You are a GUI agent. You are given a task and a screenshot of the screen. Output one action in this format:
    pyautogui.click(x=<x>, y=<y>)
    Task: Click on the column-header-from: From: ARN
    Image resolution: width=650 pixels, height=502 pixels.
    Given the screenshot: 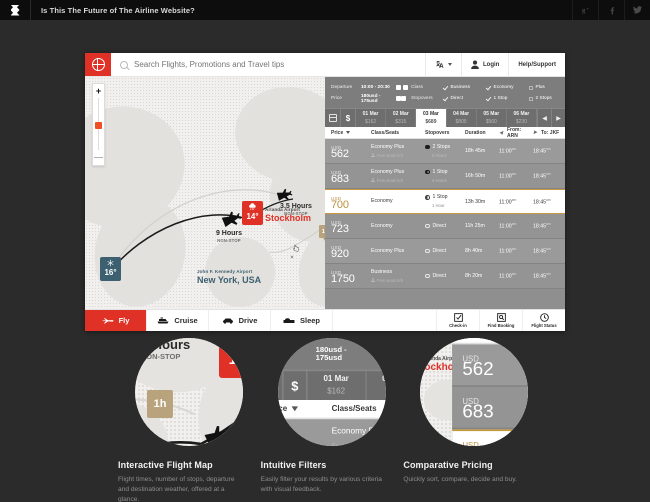 What is the action you would take?
    pyautogui.click(x=516, y=133)
    